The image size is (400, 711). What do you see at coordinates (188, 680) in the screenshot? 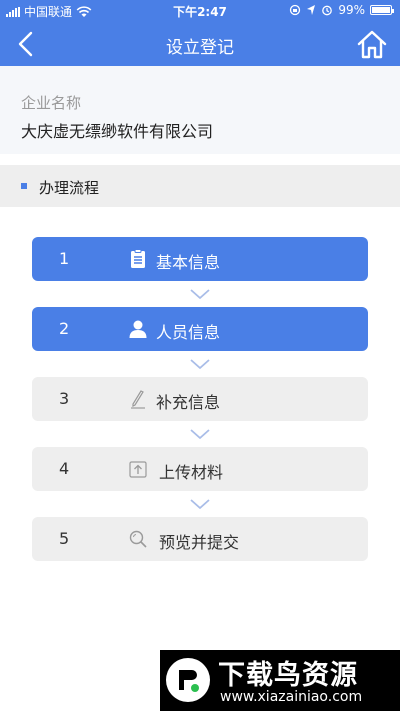
I see `watermark-logo-icon` at bounding box center [188, 680].